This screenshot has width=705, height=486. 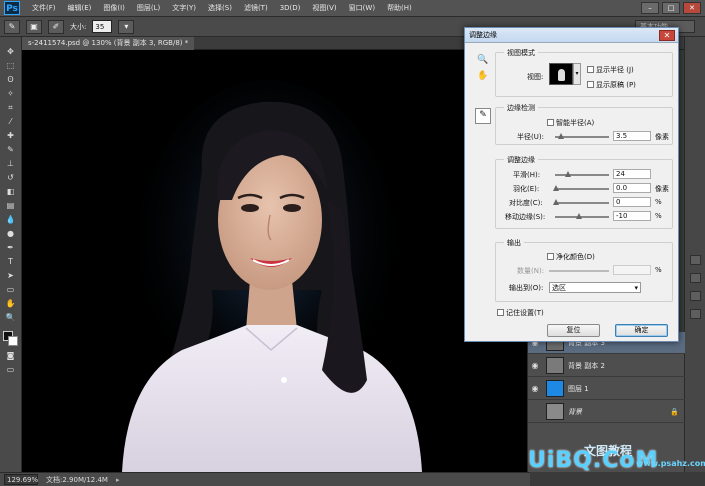 What do you see at coordinates (632, 202) in the screenshot?
I see `contrast-input: 0` at bounding box center [632, 202].